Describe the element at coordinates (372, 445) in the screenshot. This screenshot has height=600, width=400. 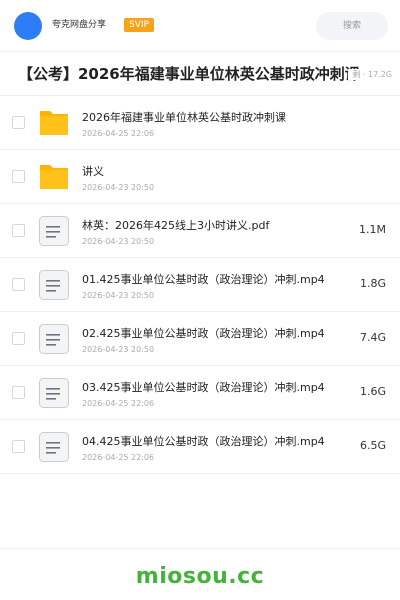
I see `file-size: 6.5G` at that location.